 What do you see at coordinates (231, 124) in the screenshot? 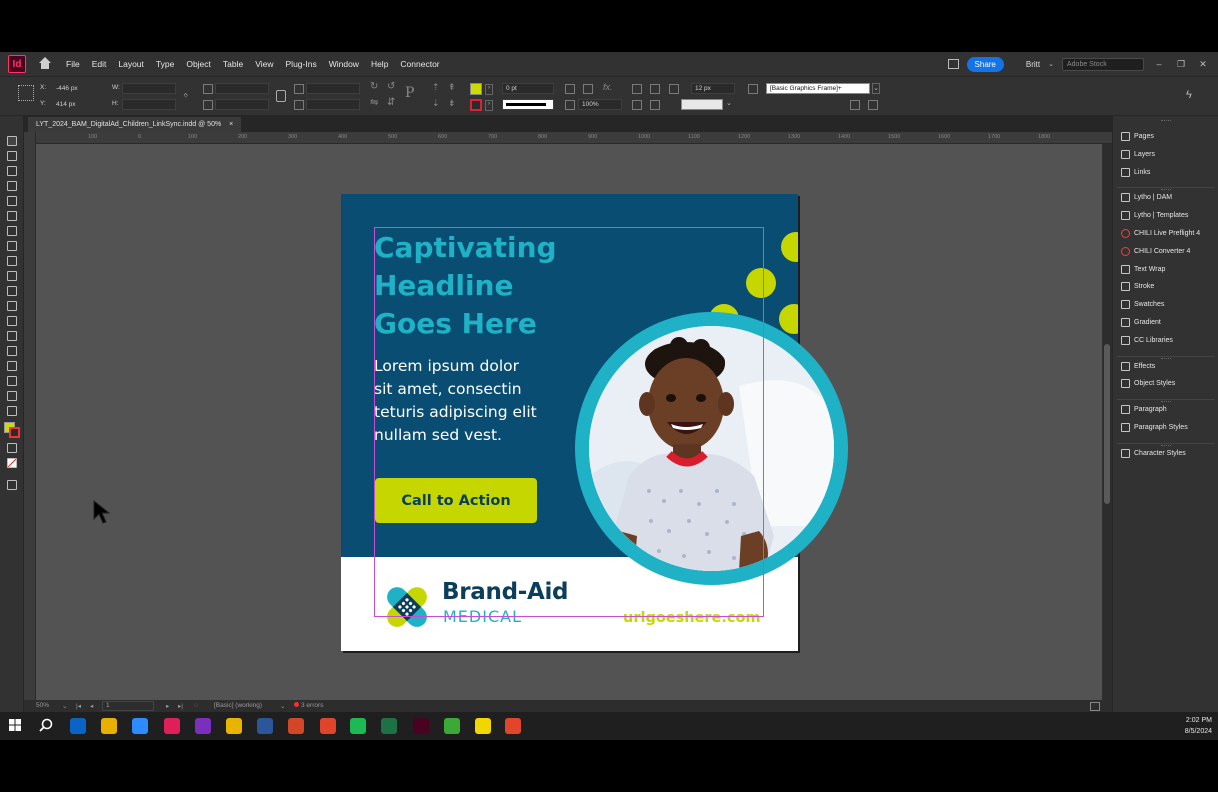
I see `close-tab-icon: ×` at bounding box center [231, 124].